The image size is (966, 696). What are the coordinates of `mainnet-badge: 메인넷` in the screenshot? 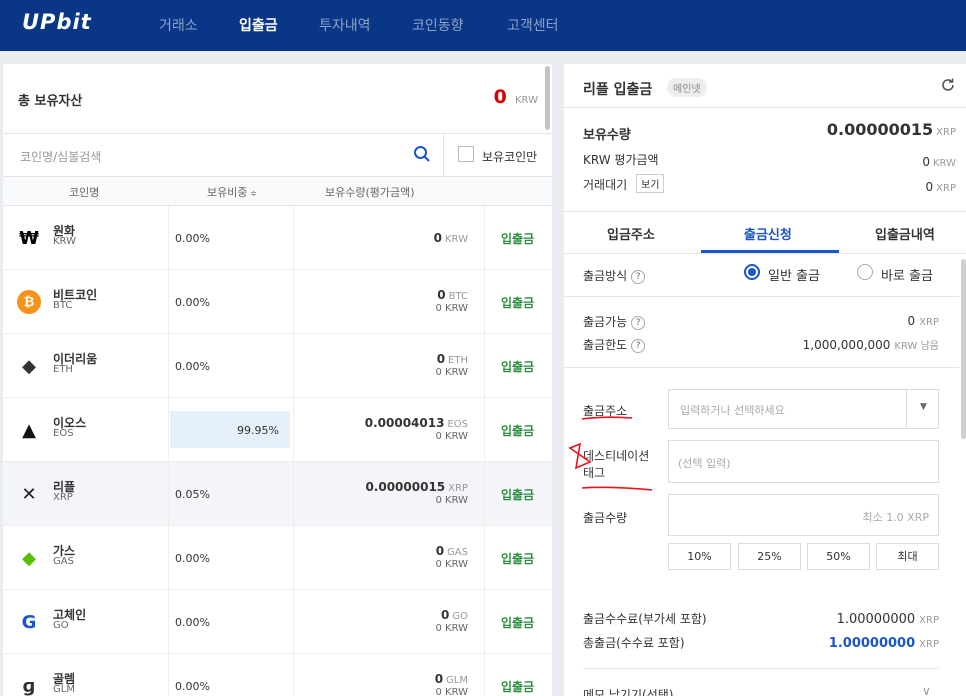 It's located at (687, 87).